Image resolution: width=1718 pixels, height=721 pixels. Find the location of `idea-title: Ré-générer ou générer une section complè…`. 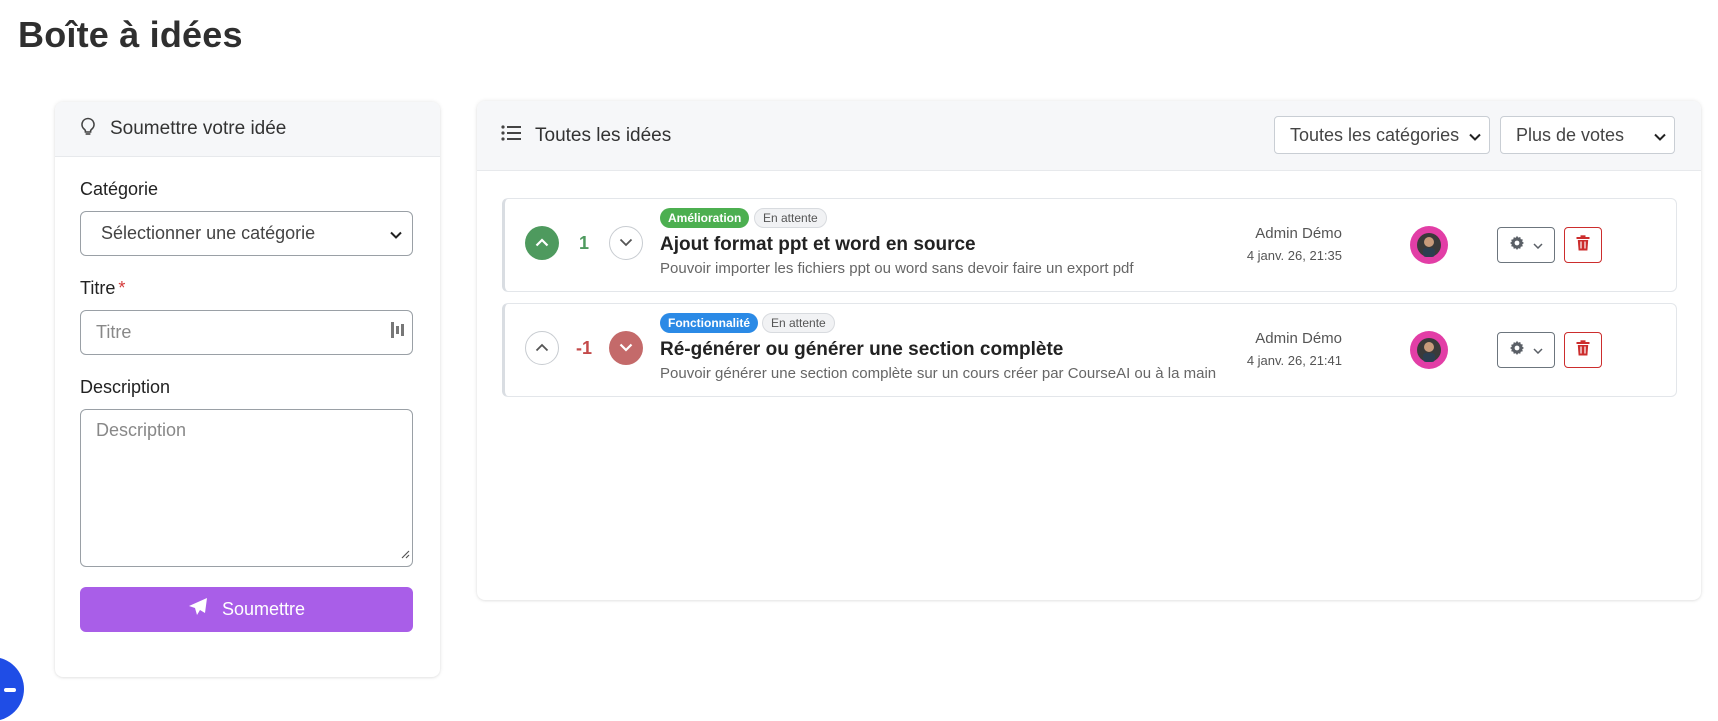

idea-title: Ré-générer ou générer une section complè… is located at coordinates (861, 350).